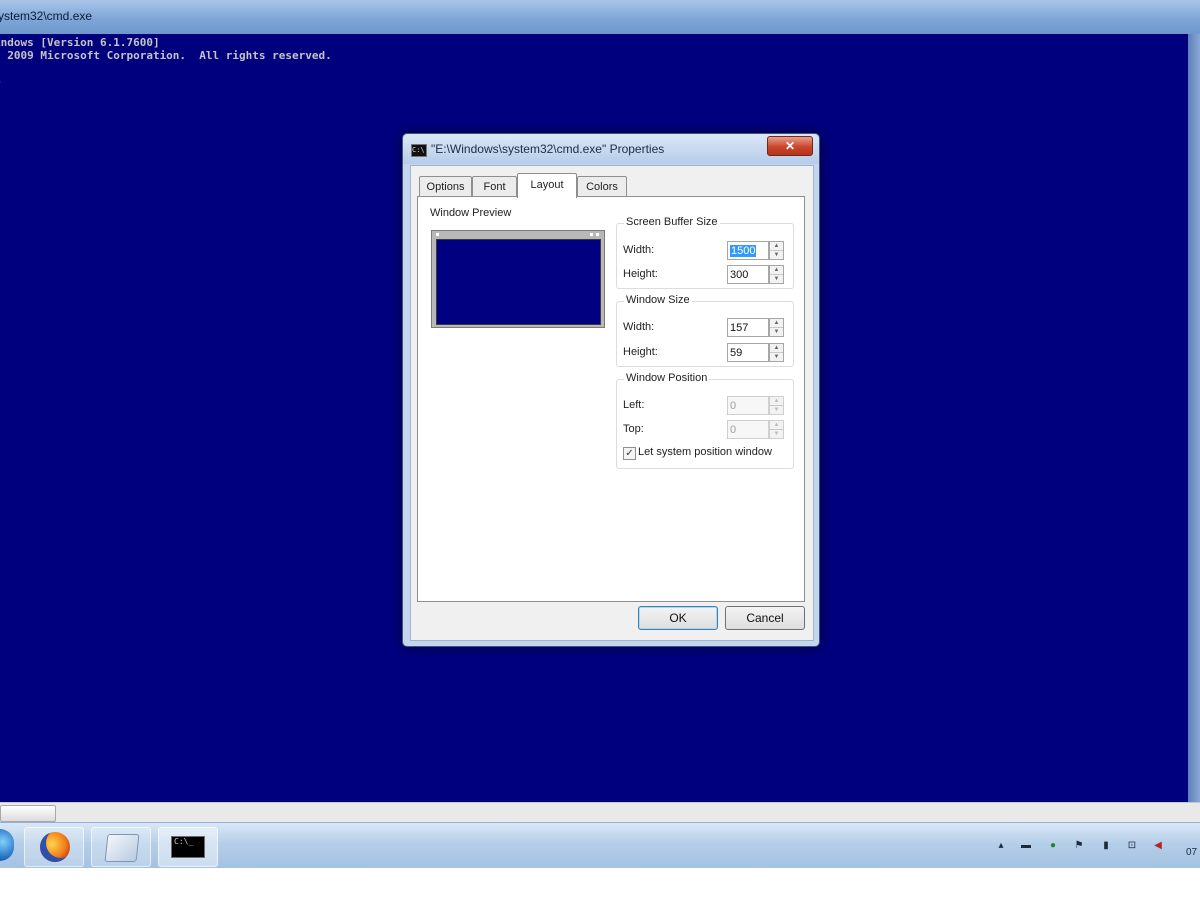  What do you see at coordinates (600, 884) in the screenshot?
I see `screen-bottom-border` at bounding box center [600, 884].